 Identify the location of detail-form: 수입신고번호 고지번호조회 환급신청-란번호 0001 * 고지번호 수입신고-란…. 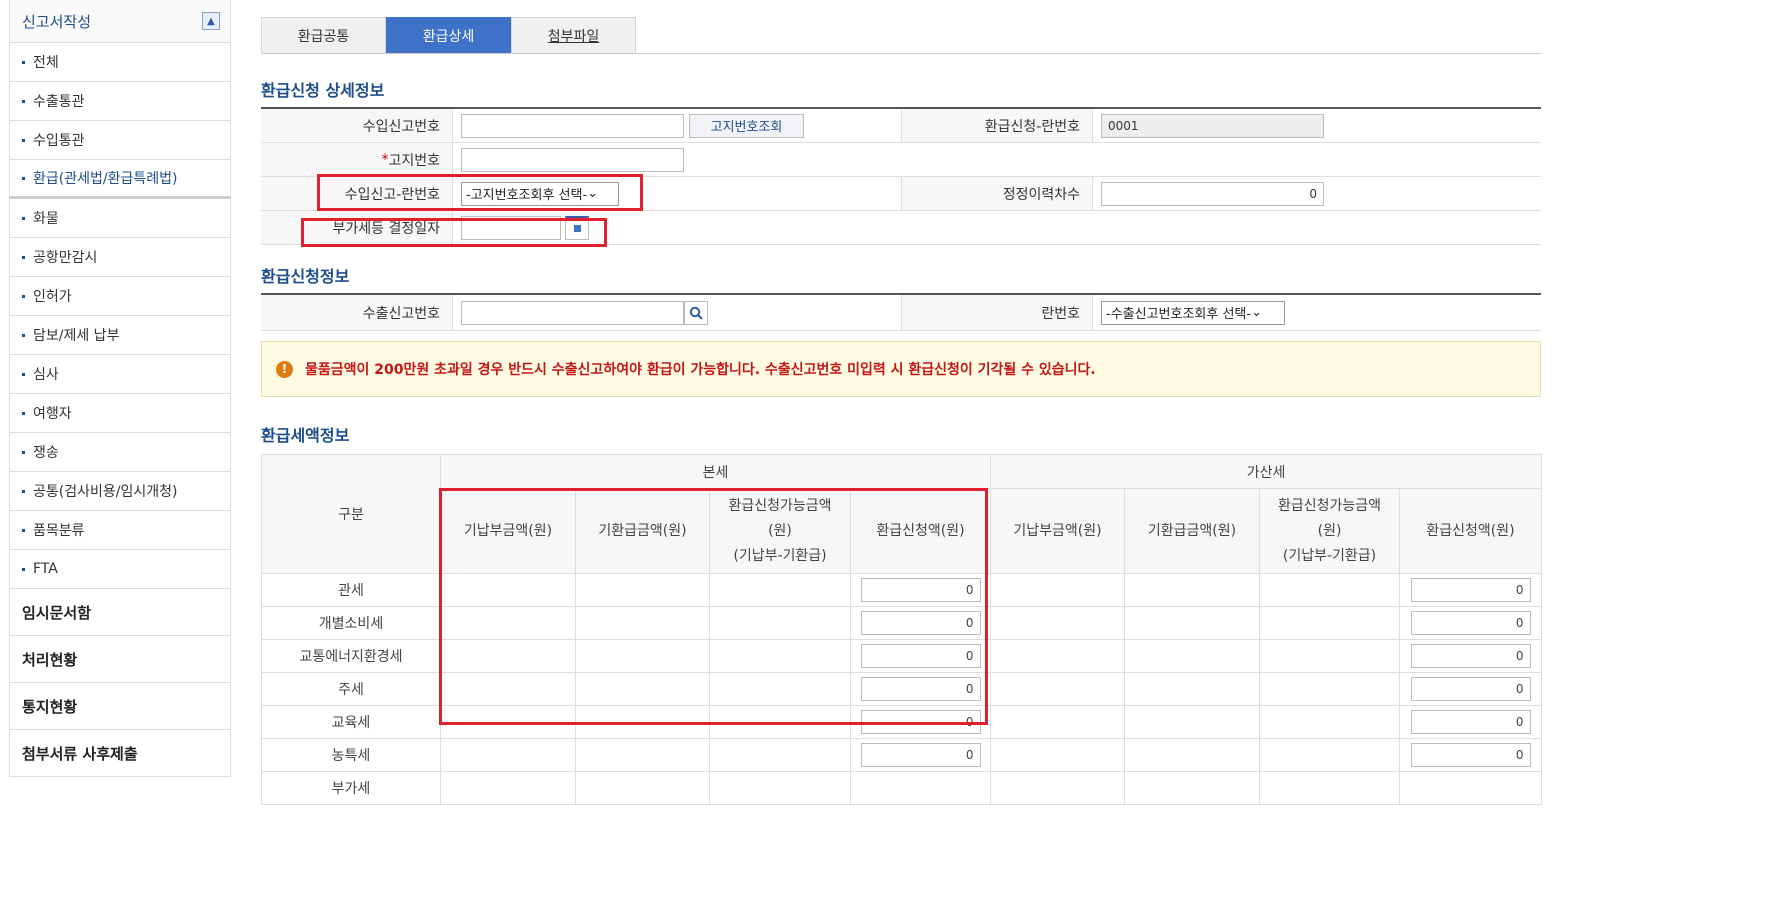
(901, 176).